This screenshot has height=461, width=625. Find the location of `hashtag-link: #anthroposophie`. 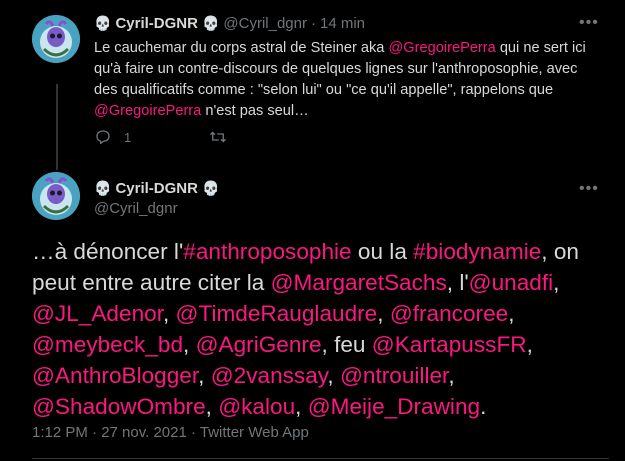

hashtag-link: #anthroposophie is located at coordinates (267, 251).